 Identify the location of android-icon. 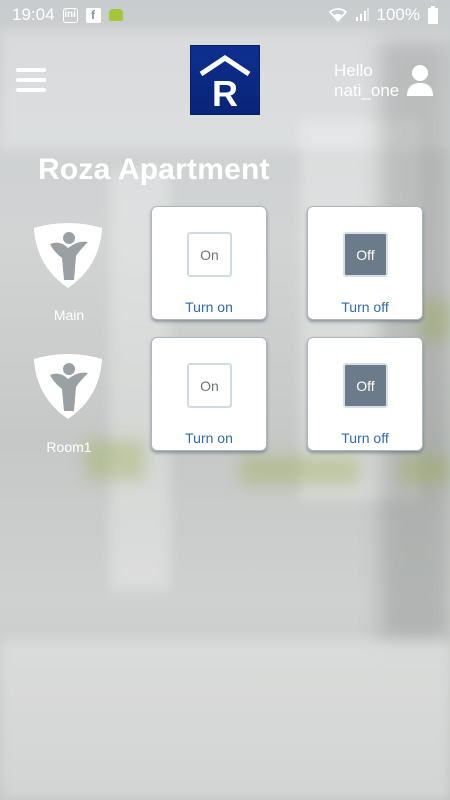
(115, 15).